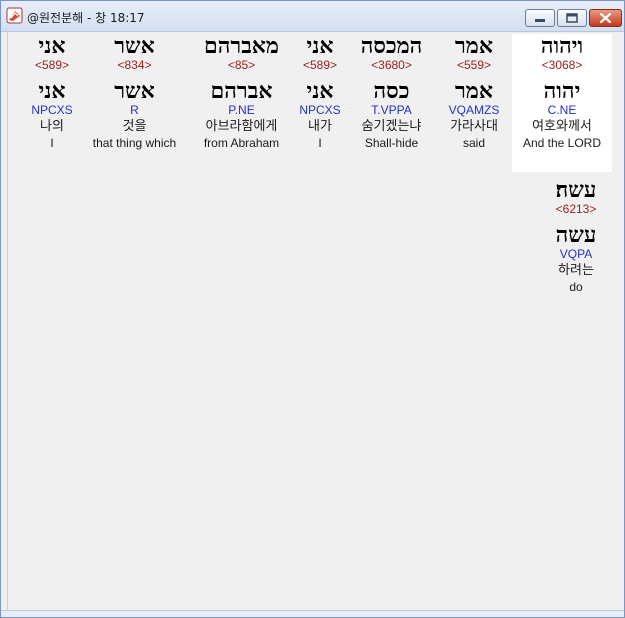 Image resolution: width=625 pixels, height=618 pixels. Describe the element at coordinates (134, 91) in the screenshot. I see `hebrew-lemma: אשר` at that location.